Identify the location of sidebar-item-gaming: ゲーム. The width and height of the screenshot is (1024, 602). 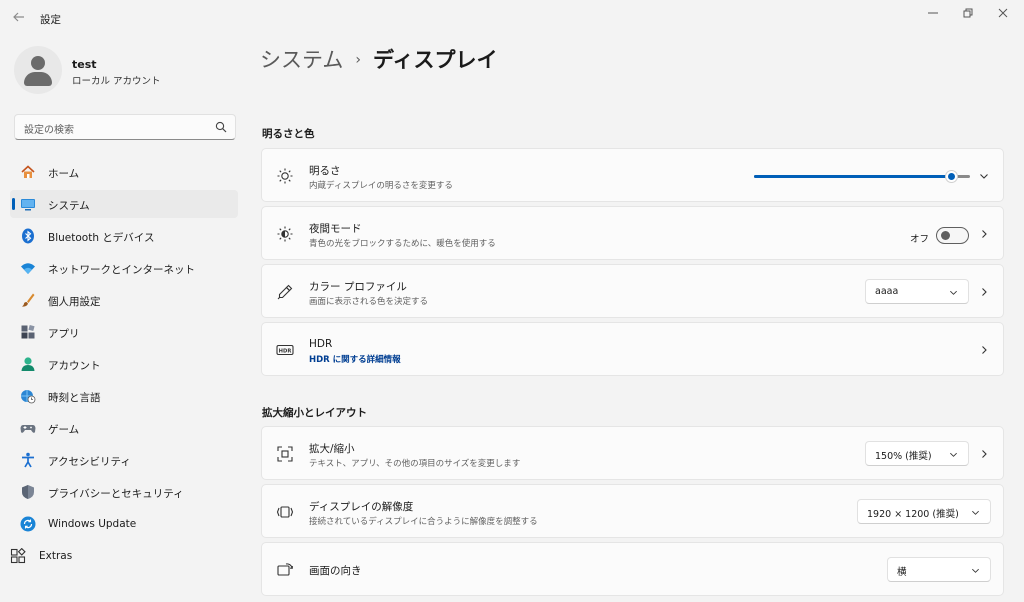
(124, 428).